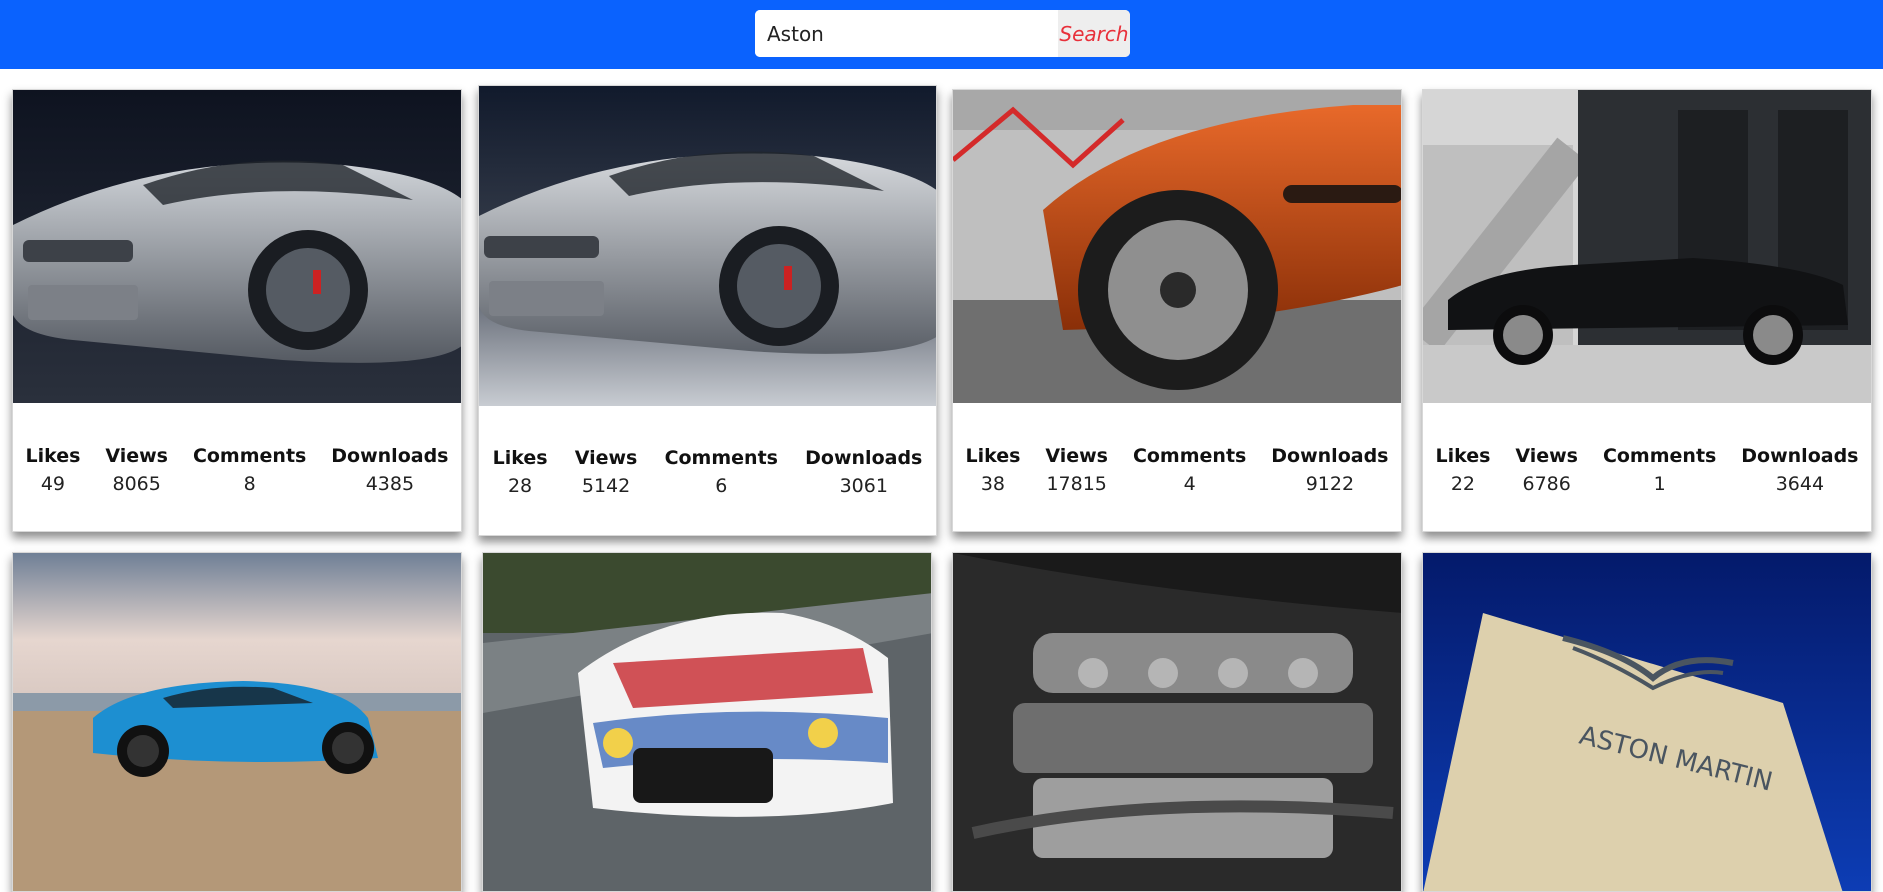  I want to click on views-stat: Views 8065, so click(136, 470).